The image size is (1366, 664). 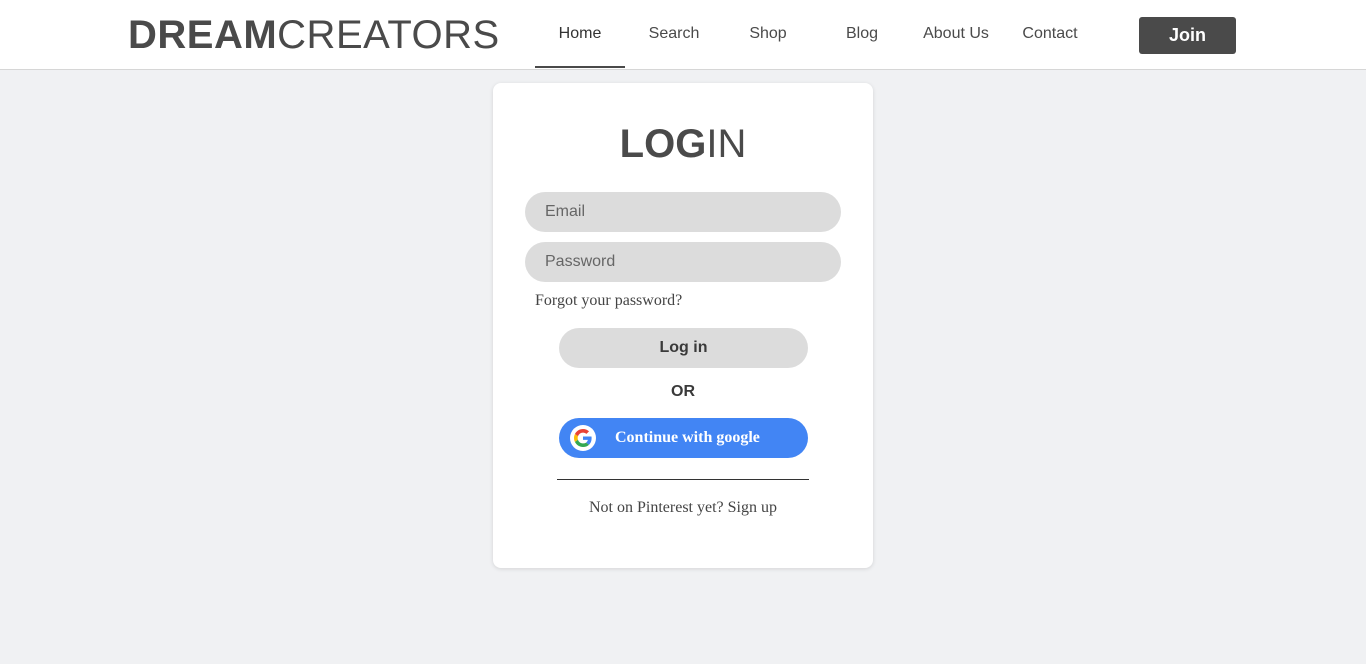 What do you see at coordinates (388, 35) in the screenshot?
I see `logo-light-text: CREATORS` at bounding box center [388, 35].